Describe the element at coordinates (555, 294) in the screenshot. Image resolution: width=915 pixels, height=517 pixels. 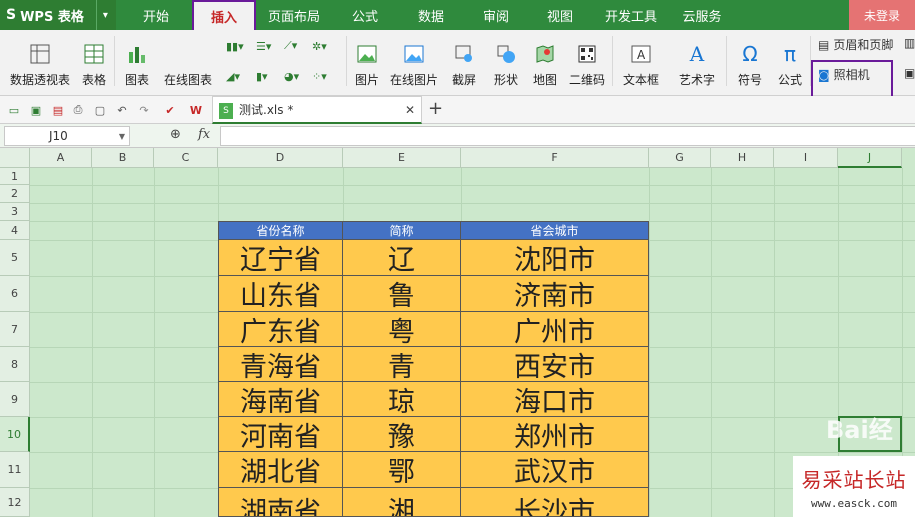
I see `table-cell: 济南市` at that location.